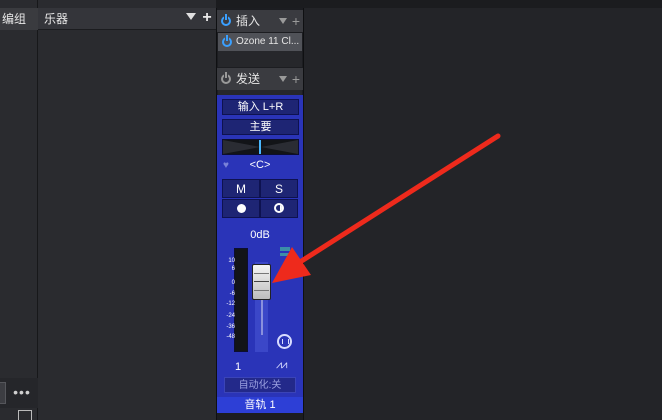 The image size is (662, 420). I want to click on add-instrument-button: +, so click(207, 19).